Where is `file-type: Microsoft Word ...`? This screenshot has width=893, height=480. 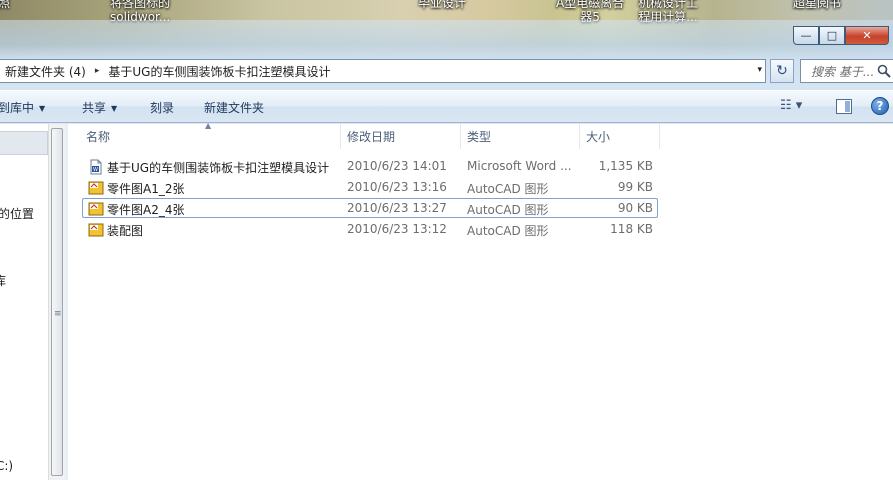 file-type: Microsoft Word ... is located at coordinates (519, 166).